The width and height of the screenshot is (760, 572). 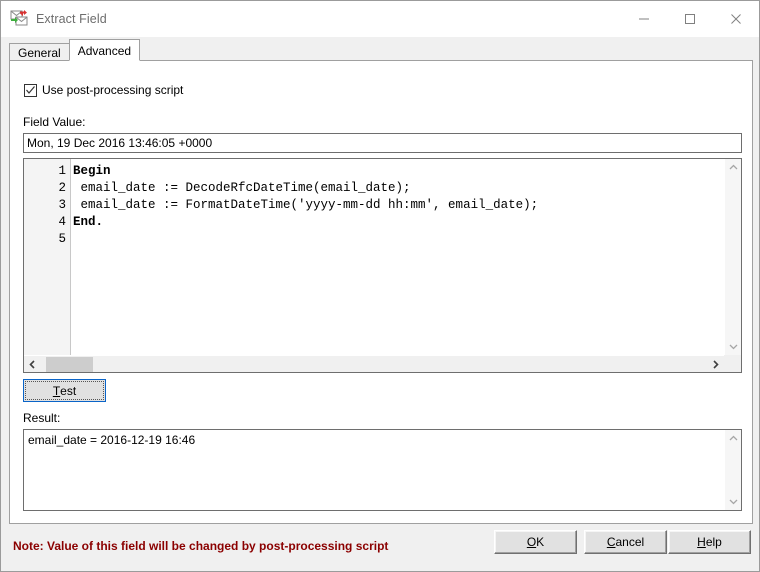 I want to click on result-label: Result:, so click(x=42, y=418).